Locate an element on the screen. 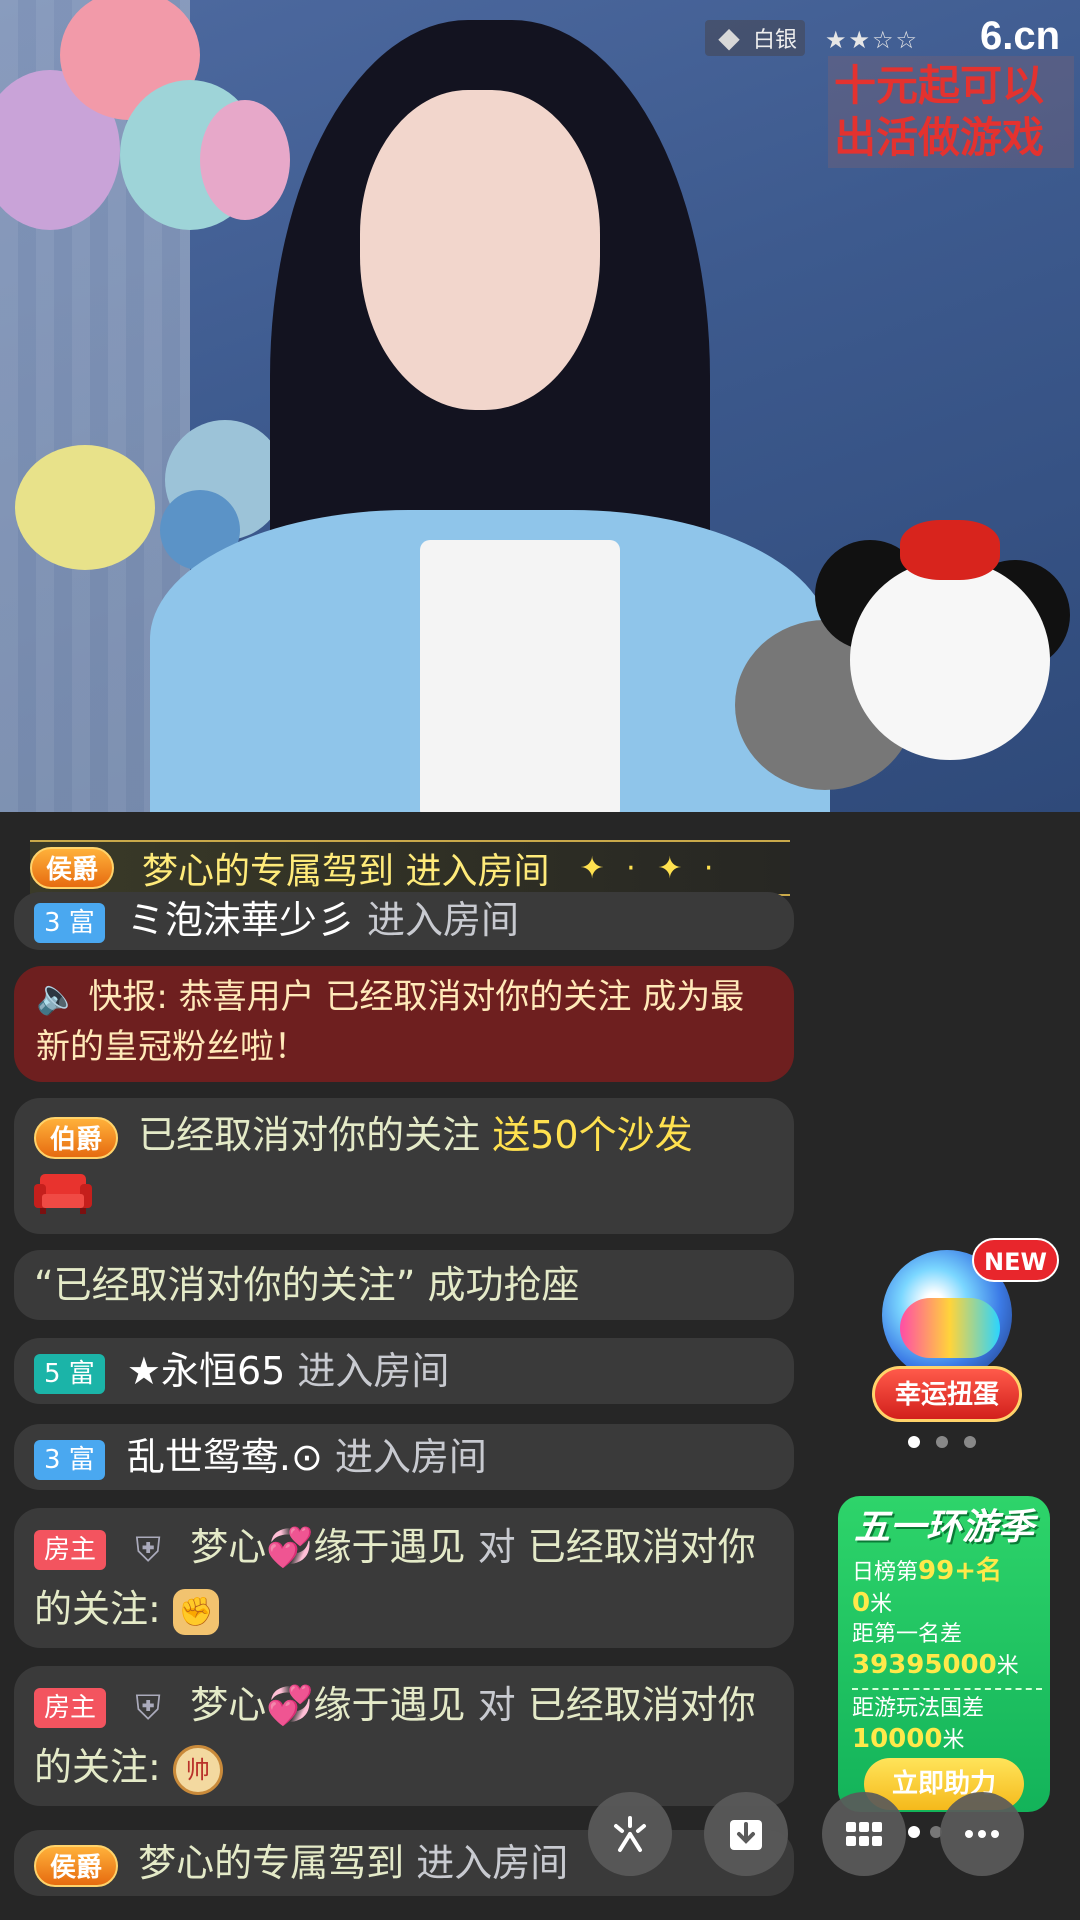 The image size is (1080, 1920). download-icon is located at coordinates (746, 1835).